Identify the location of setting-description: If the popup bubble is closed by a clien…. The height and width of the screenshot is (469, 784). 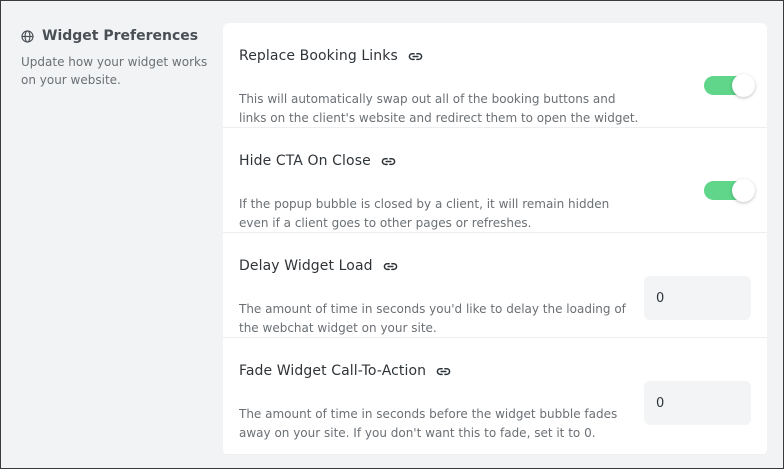
(424, 213).